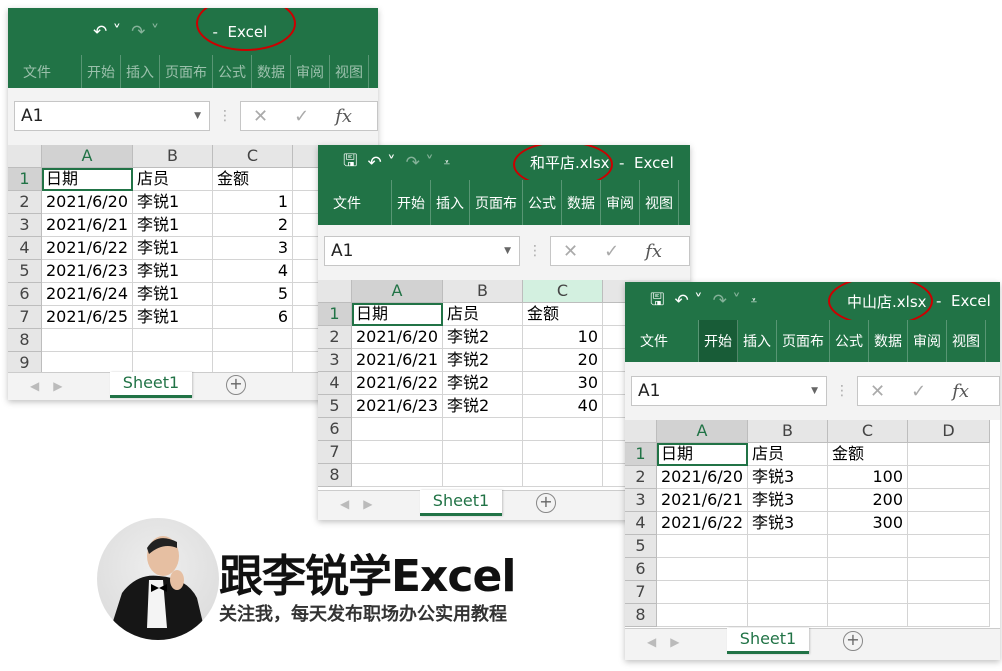 The image size is (1002, 671). Describe the element at coordinates (729, 391) in the screenshot. I see `name-box: A1 ▼` at that location.